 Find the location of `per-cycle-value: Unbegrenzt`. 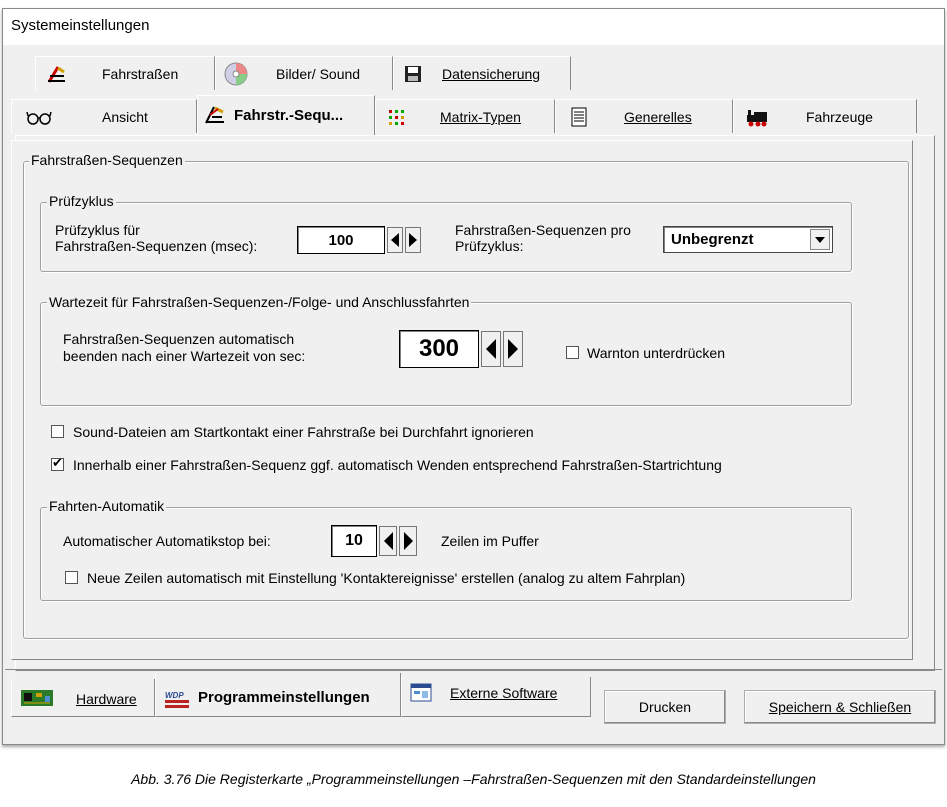

per-cycle-value: Unbegrenzt is located at coordinates (712, 239).